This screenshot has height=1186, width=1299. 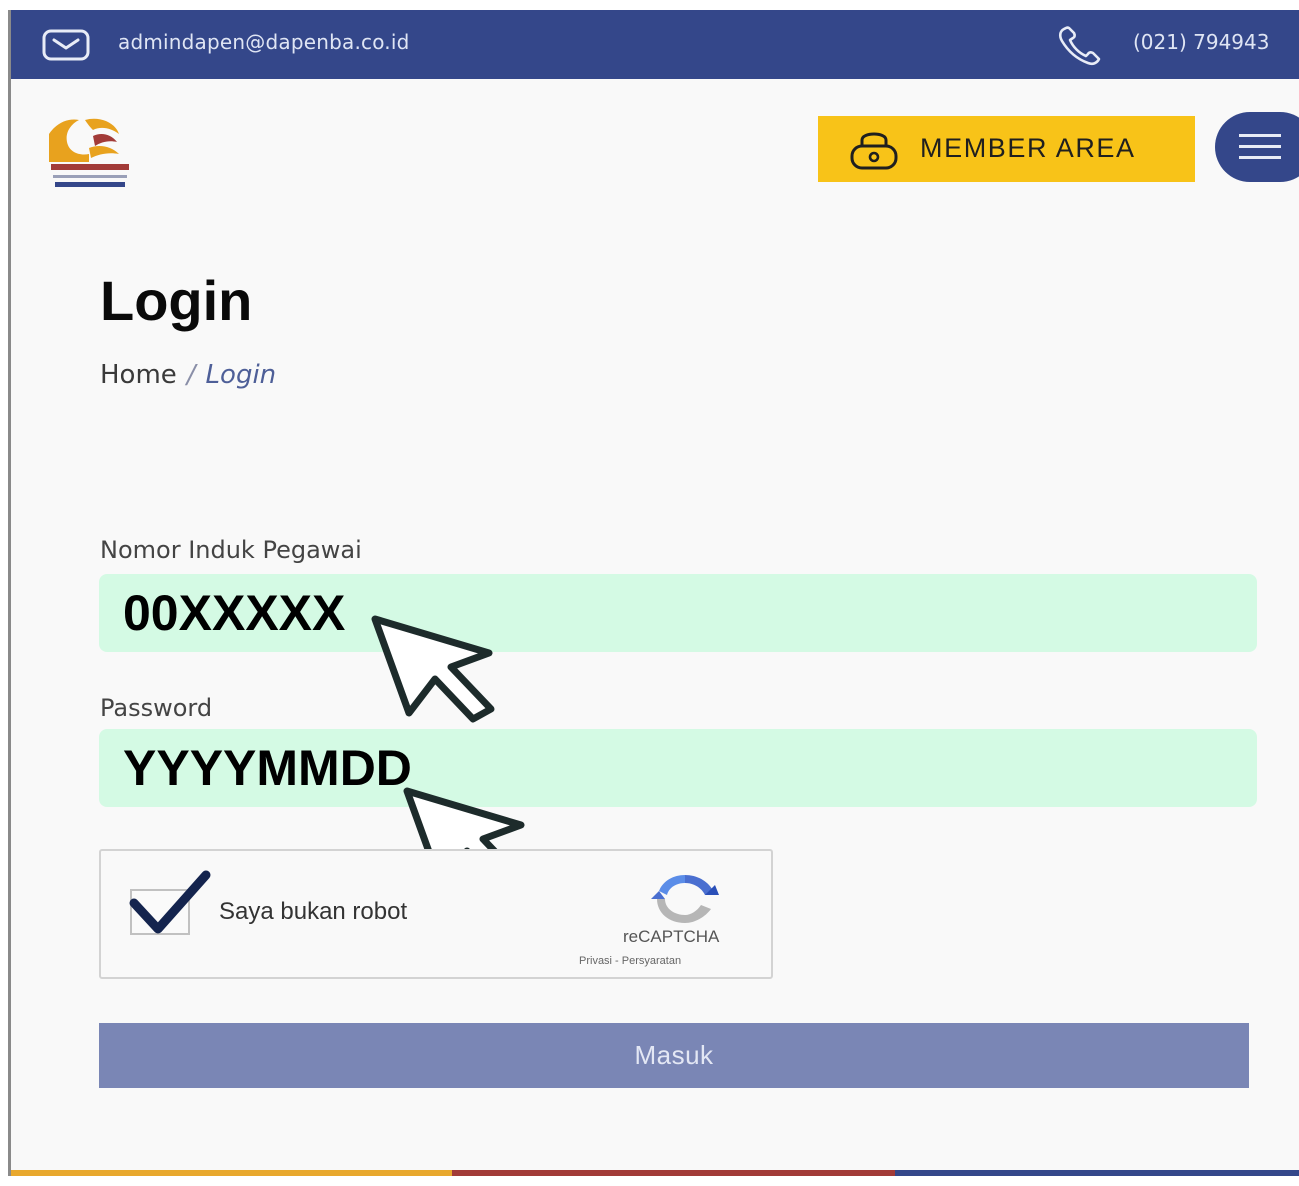 What do you see at coordinates (90, 152) in the screenshot?
I see `dapenba-logo` at bounding box center [90, 152].